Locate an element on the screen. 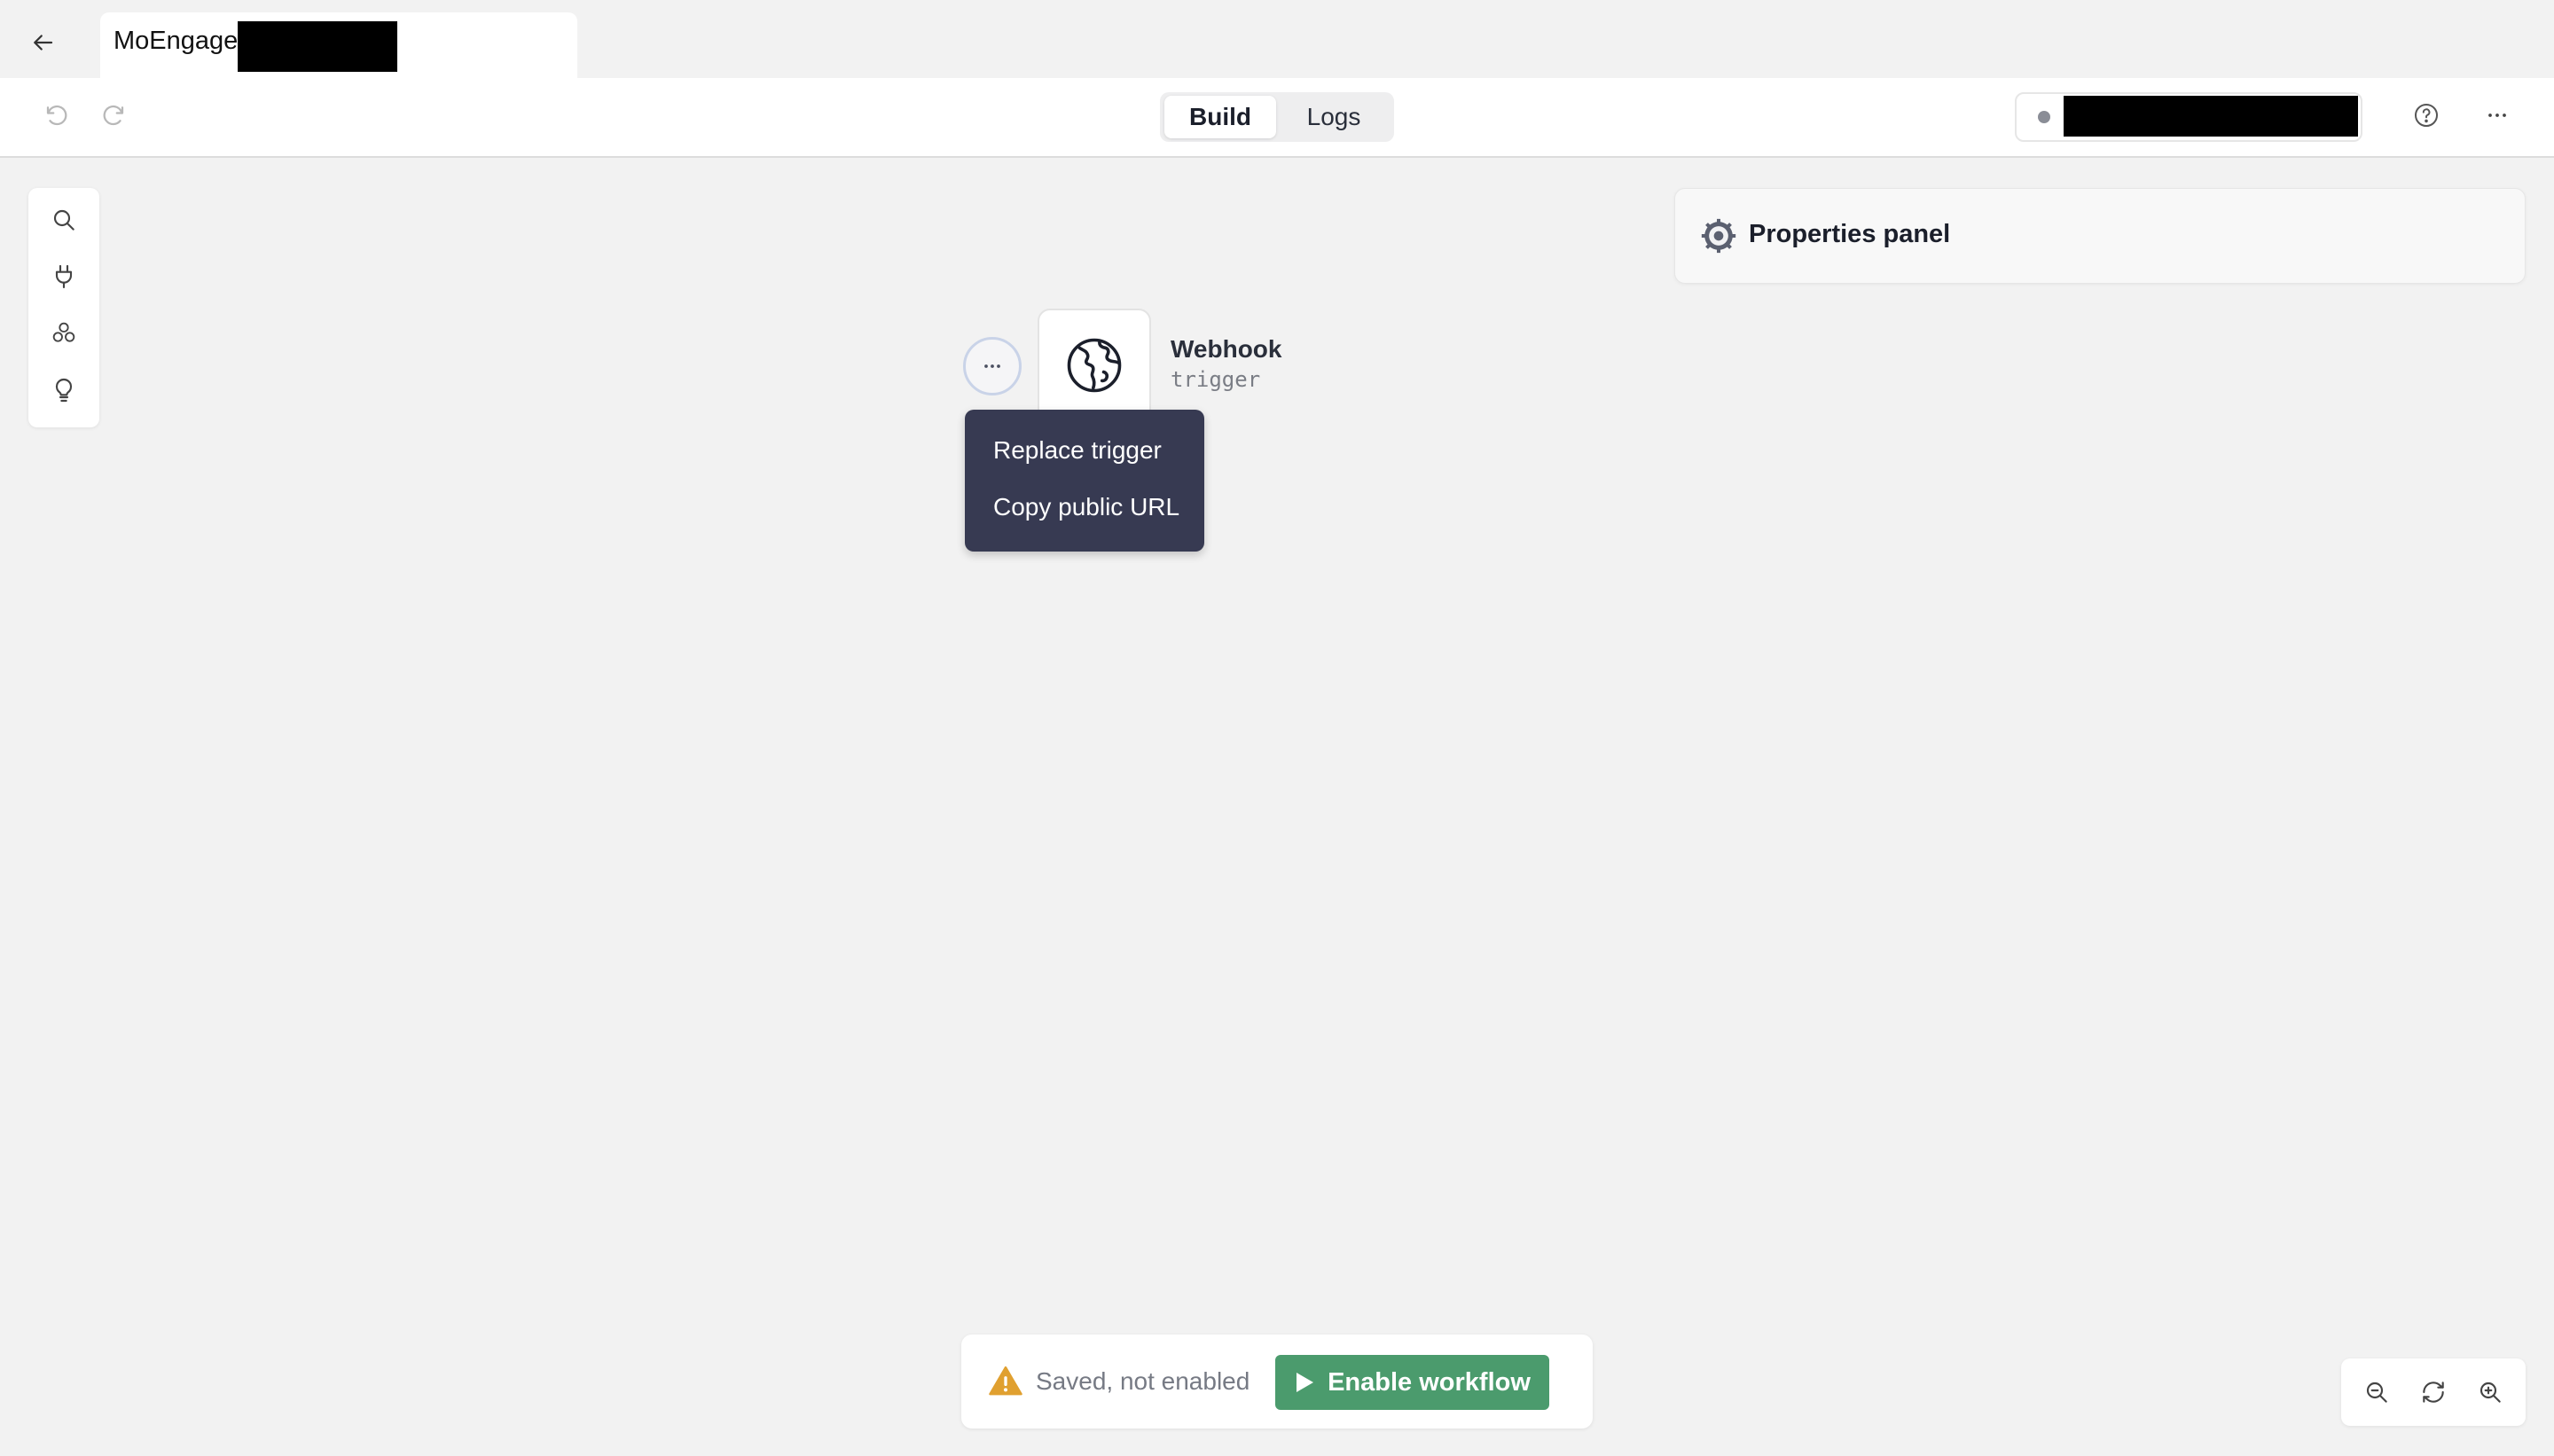 The width and height of the screenshot is (2554, 1456). lightbulb-icon is located at coordinates (64, 390).